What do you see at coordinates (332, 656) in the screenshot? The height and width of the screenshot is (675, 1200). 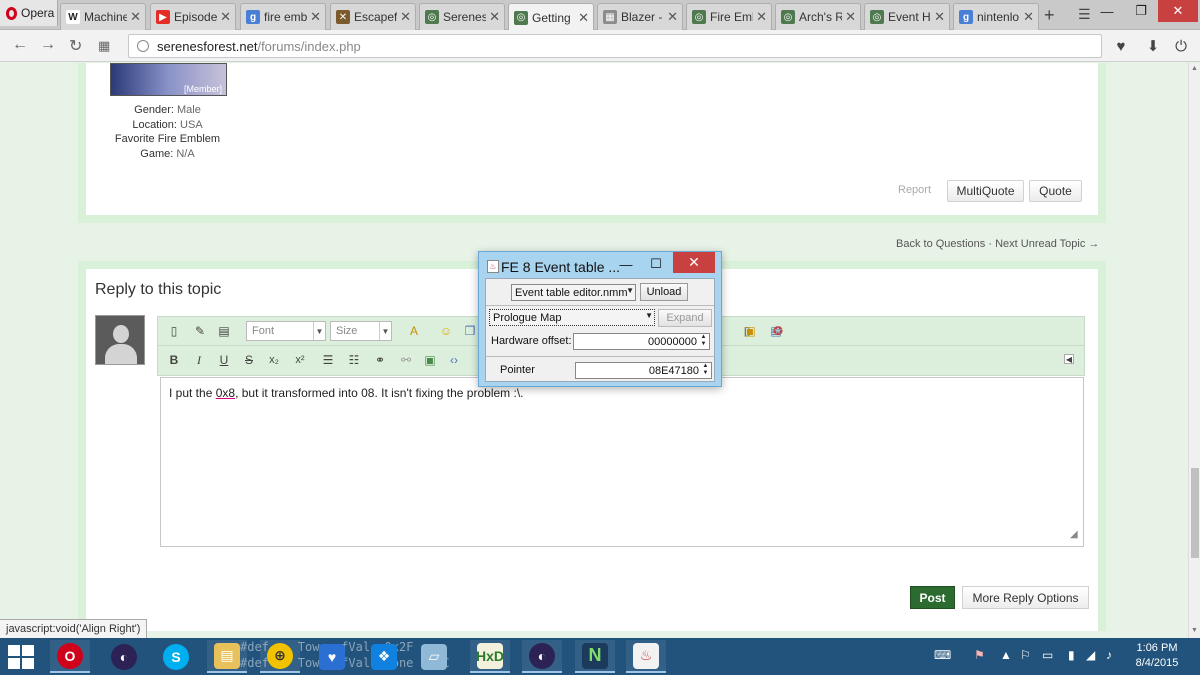 I see `taskbar-heart-app: ♥` at bounding box center [332, 656].